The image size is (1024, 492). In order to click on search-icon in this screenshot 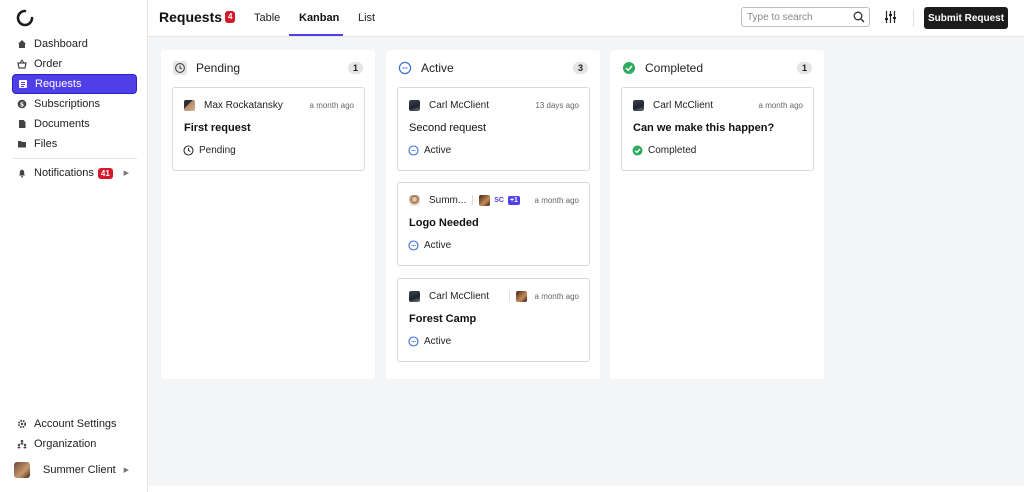, I will do `click(859, 17)`.